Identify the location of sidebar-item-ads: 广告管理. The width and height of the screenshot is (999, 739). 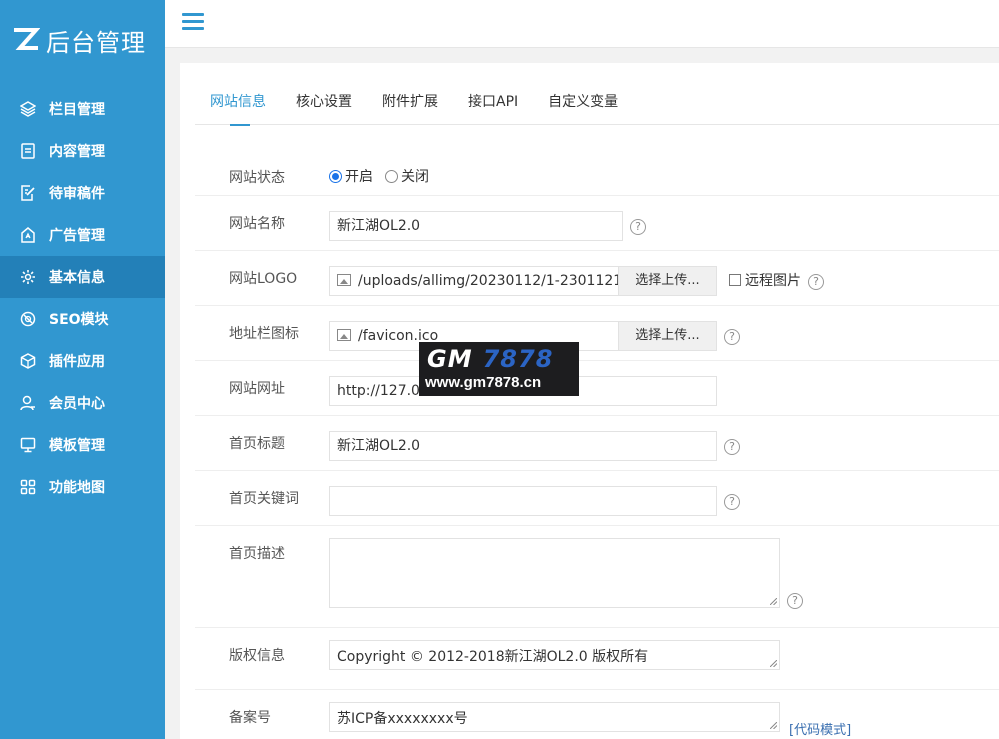
(82, 235).